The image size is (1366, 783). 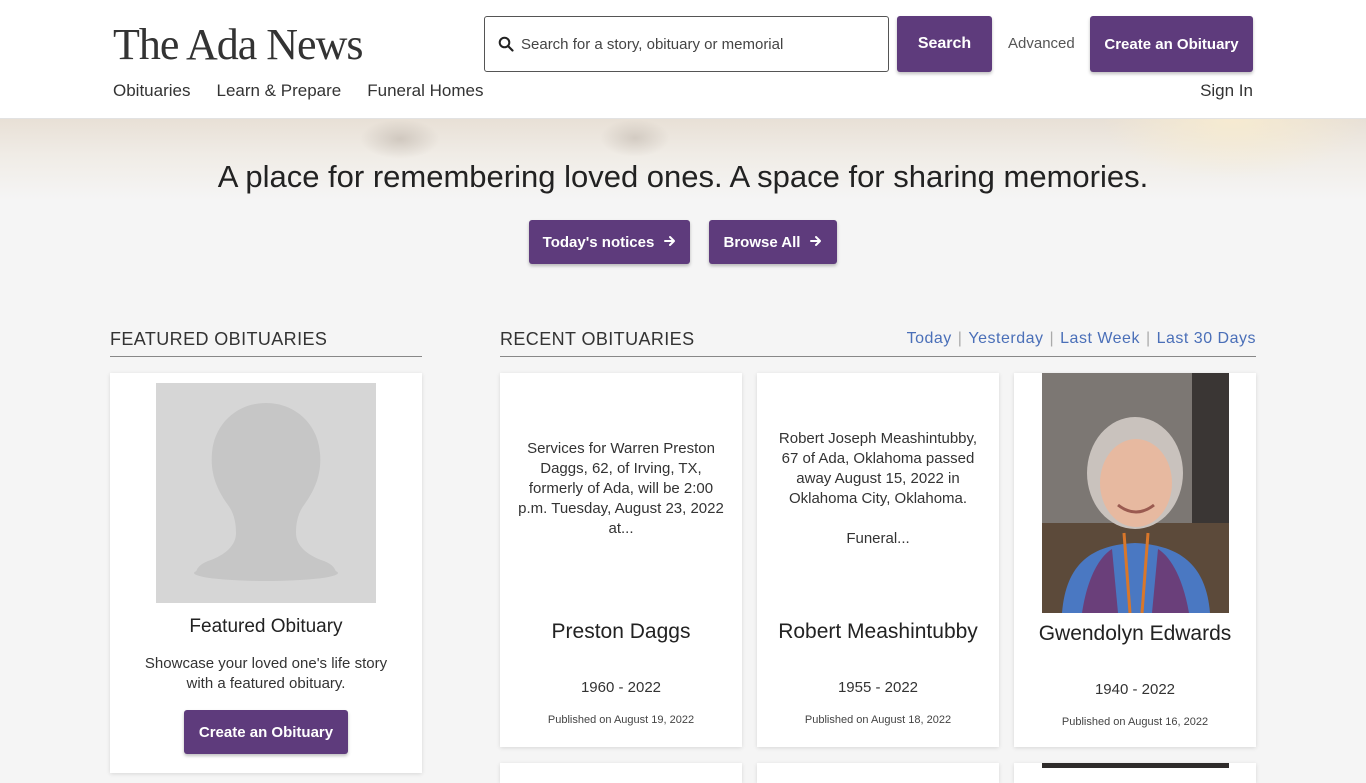 I want to click on filter-last-30-days: Last 30 Days, so click(x=1206, y=339).